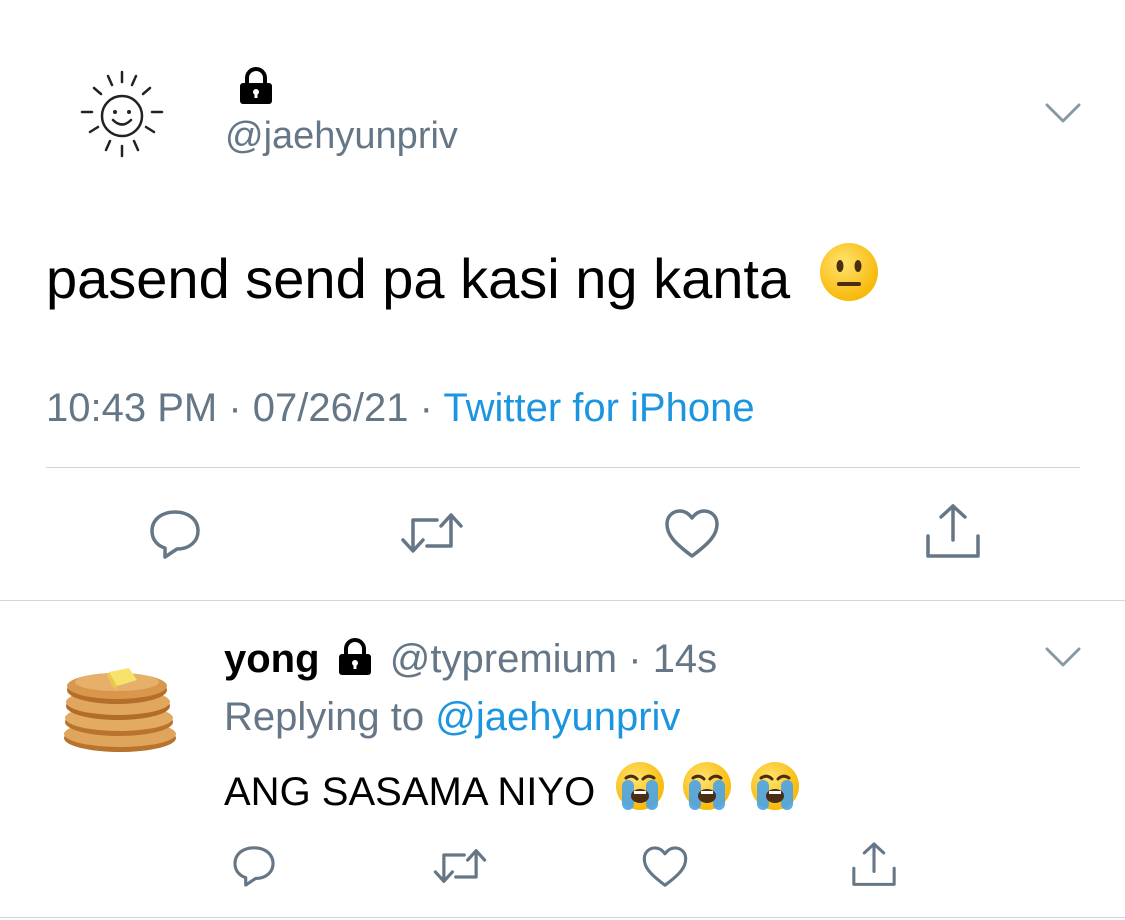  I want to click on reply-more-chevron-icon, so click(1063, 657).